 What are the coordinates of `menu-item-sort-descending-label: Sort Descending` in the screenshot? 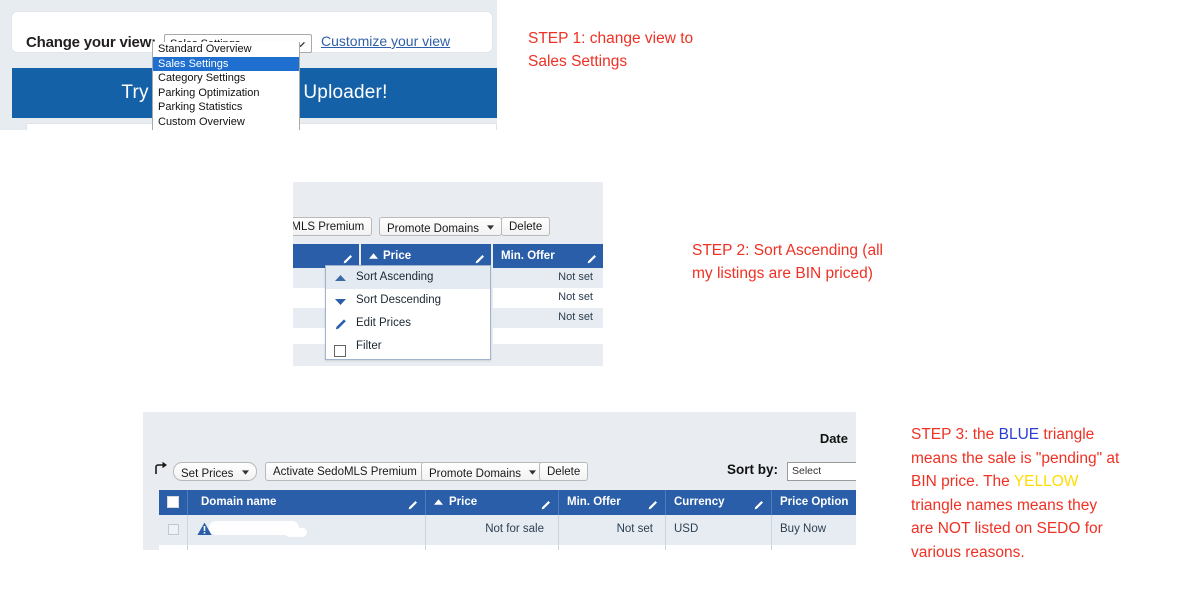 It's located at (399, 300).